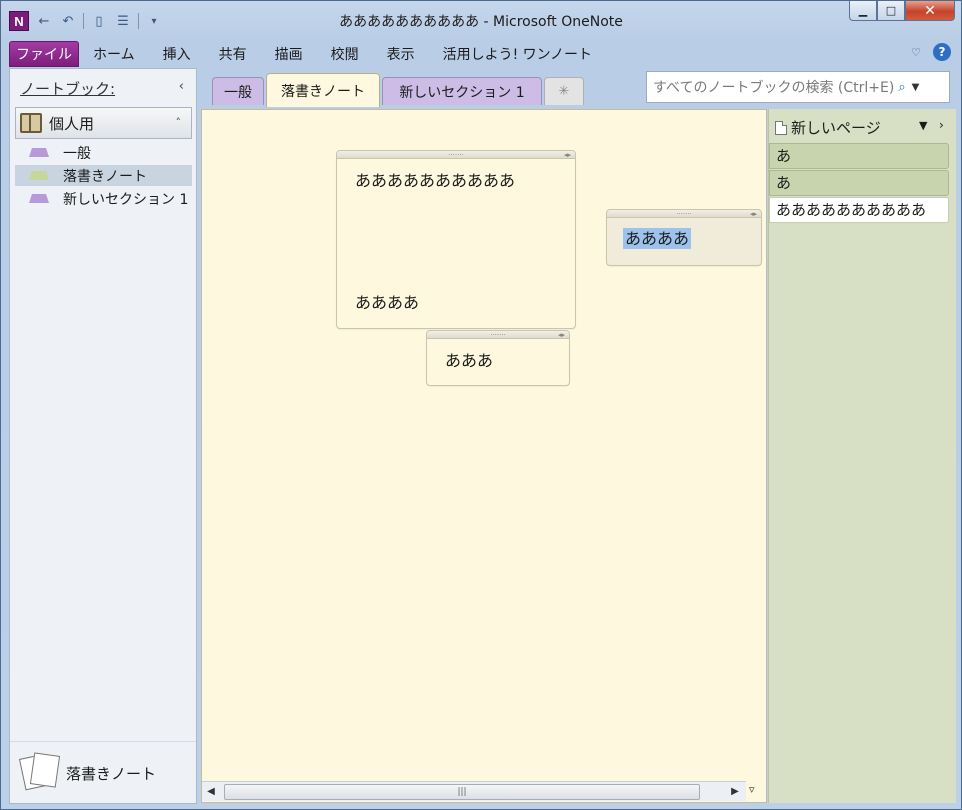 This screenshot has height=810, width=962. I want to click on text-selection: ああああ, so click(657, 238).